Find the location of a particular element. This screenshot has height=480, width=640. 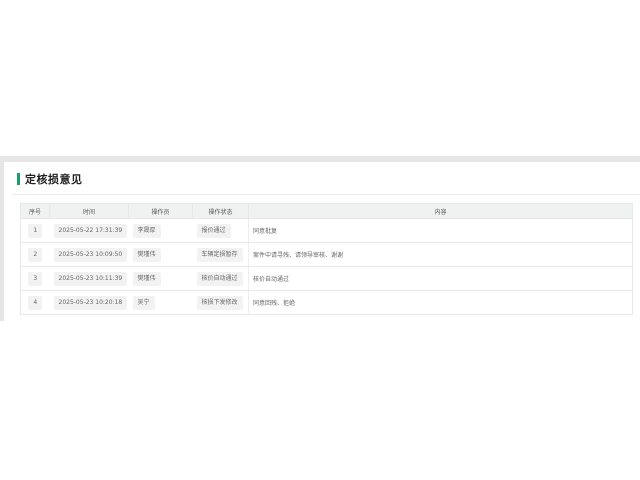

row-time-cell: 2025-05-22 17:31:39 is located at coordinates (90, 230).